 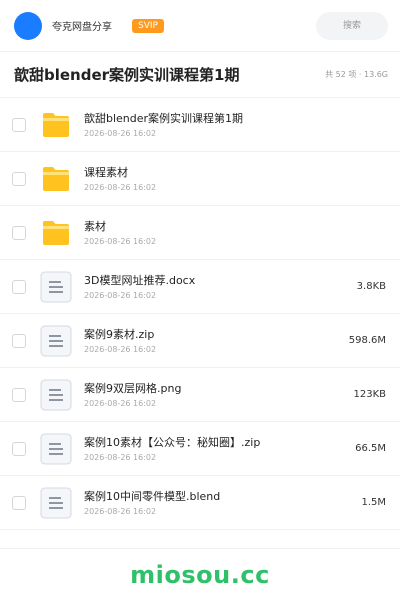 What do you see at coordinates (352, 25) in the screenshot?
I see `search-input` at bounding box center [352, 25].